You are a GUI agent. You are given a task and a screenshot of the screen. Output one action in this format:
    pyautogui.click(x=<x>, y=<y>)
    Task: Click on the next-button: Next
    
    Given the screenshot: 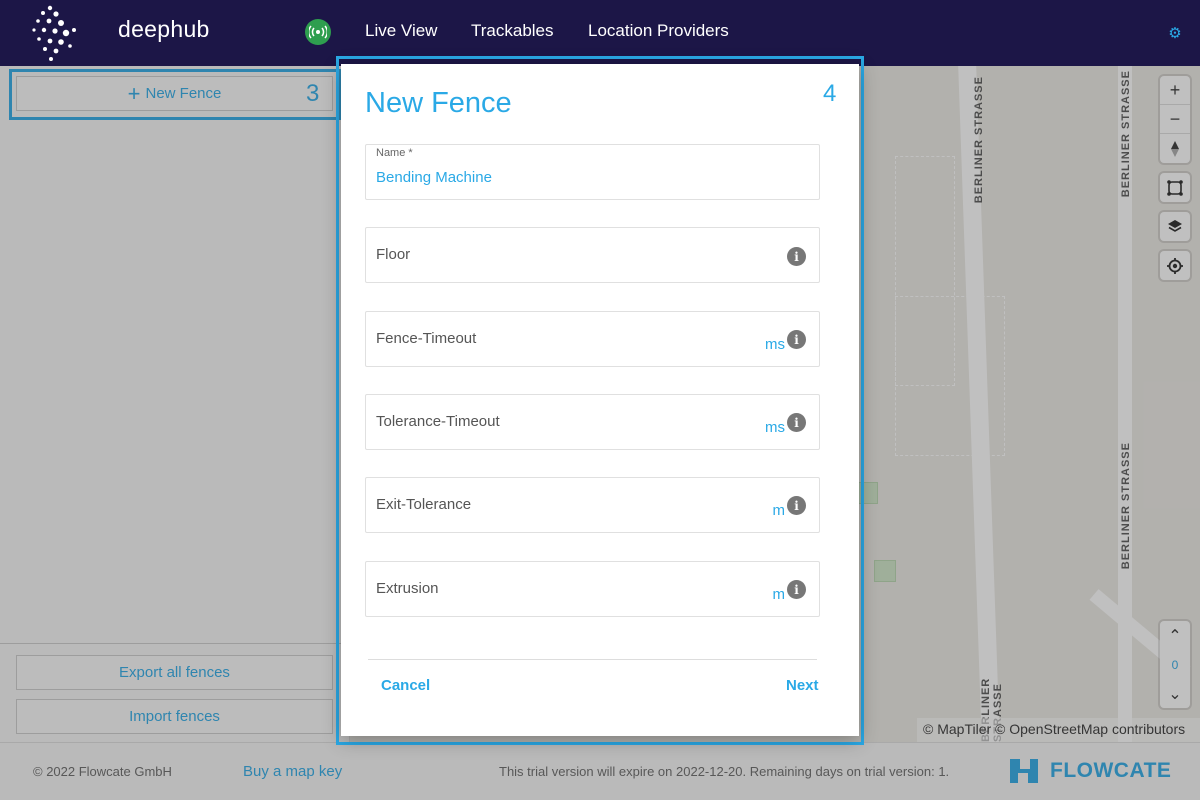 What is the action you would take?
    pyautogui.click(x=802, y=685)
    